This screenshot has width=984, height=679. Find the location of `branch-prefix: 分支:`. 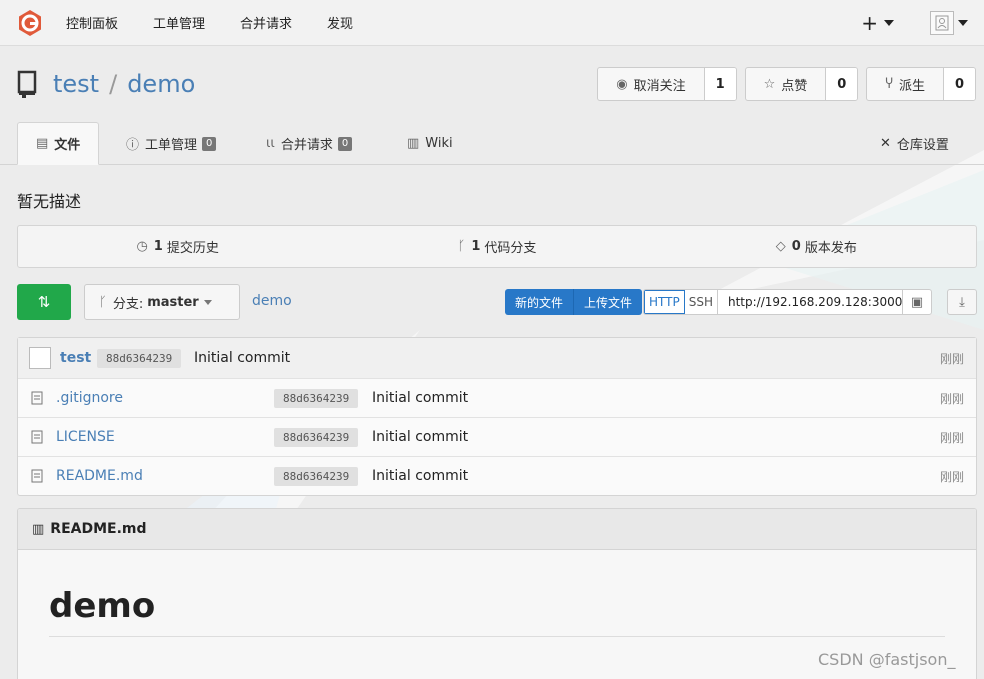

branch-prefix: 分支: is located at coordinates (128, 304).